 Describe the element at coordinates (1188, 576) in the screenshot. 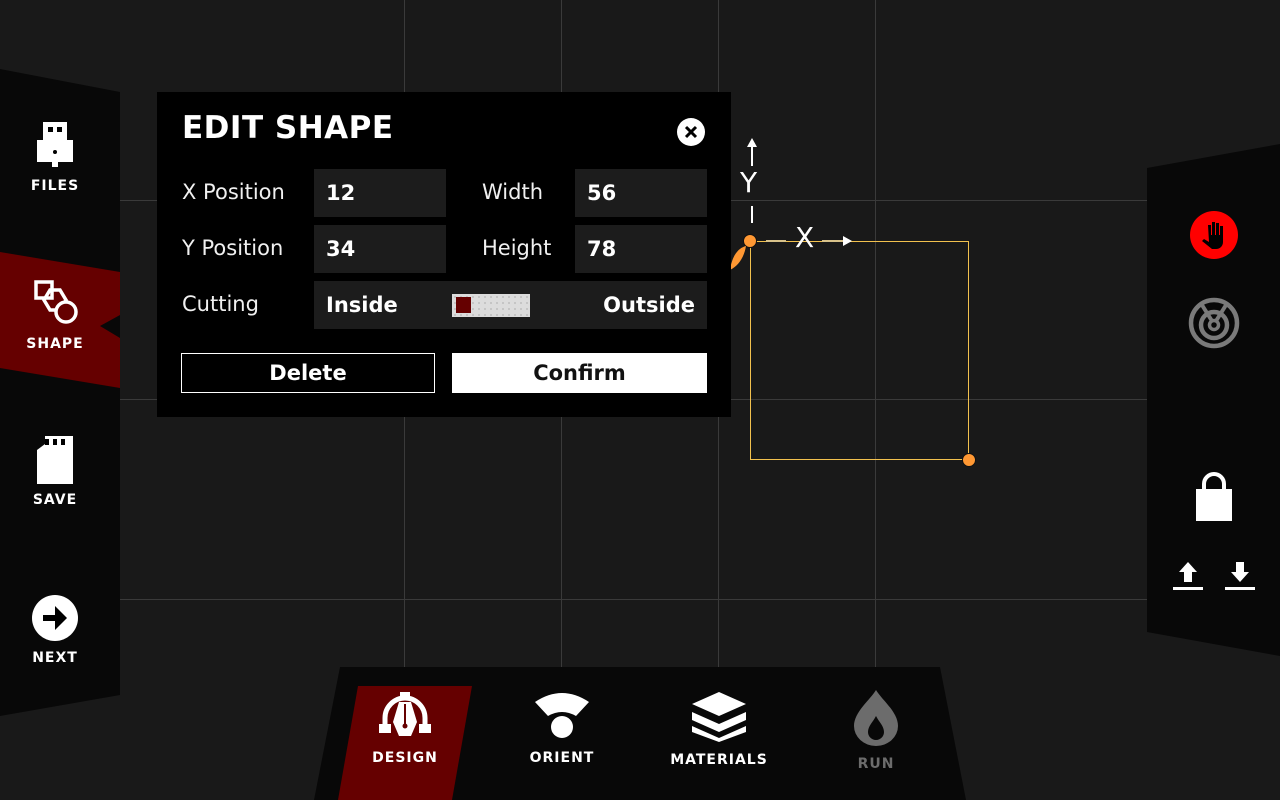

I see `upload-icon` at that location.